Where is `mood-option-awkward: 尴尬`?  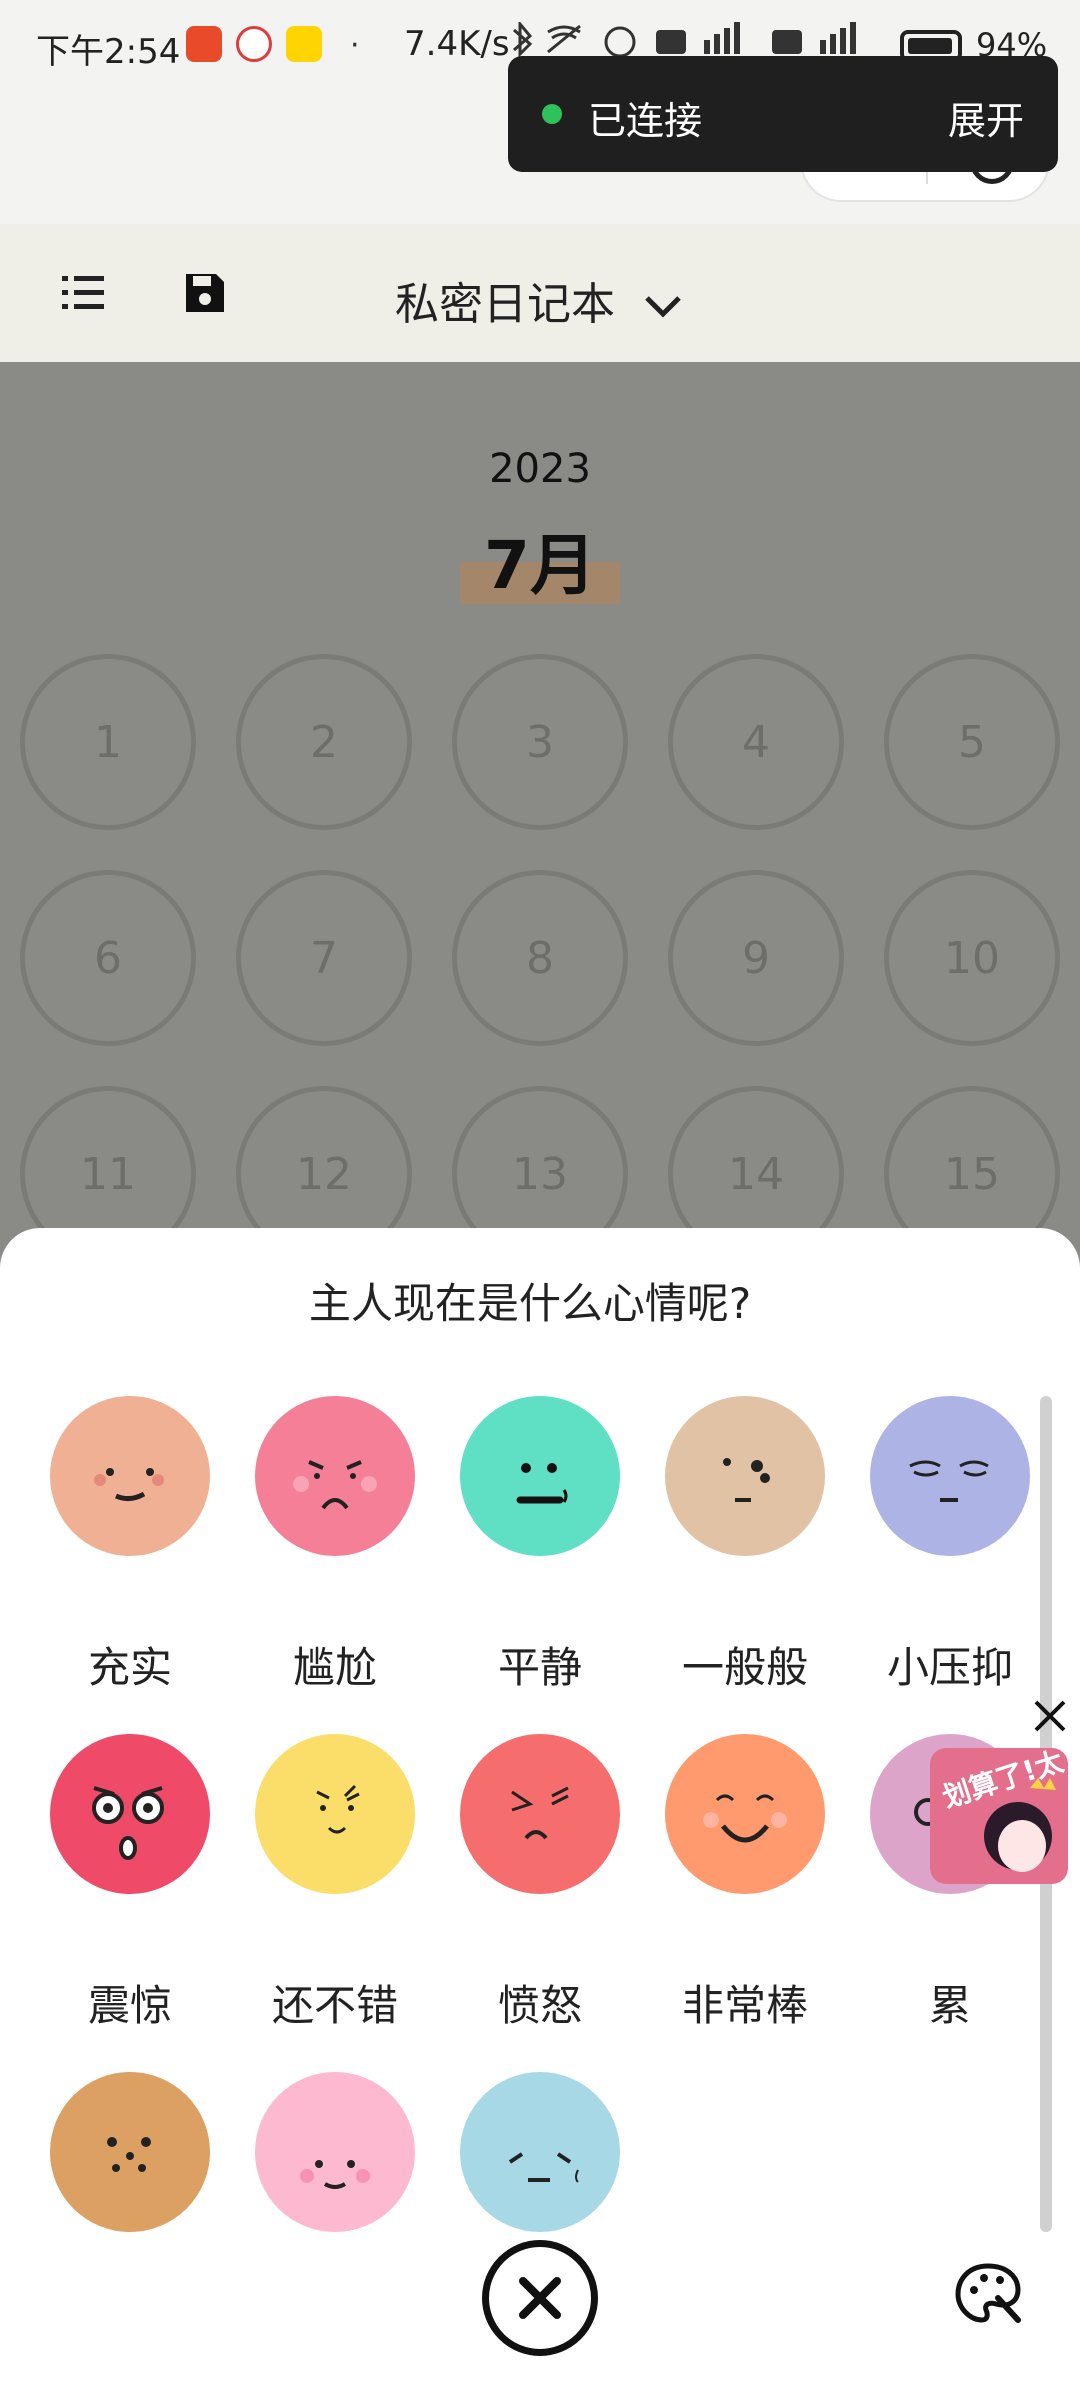 mood-option-awkward: 尴尬 is located at coordinates (335, 1544).